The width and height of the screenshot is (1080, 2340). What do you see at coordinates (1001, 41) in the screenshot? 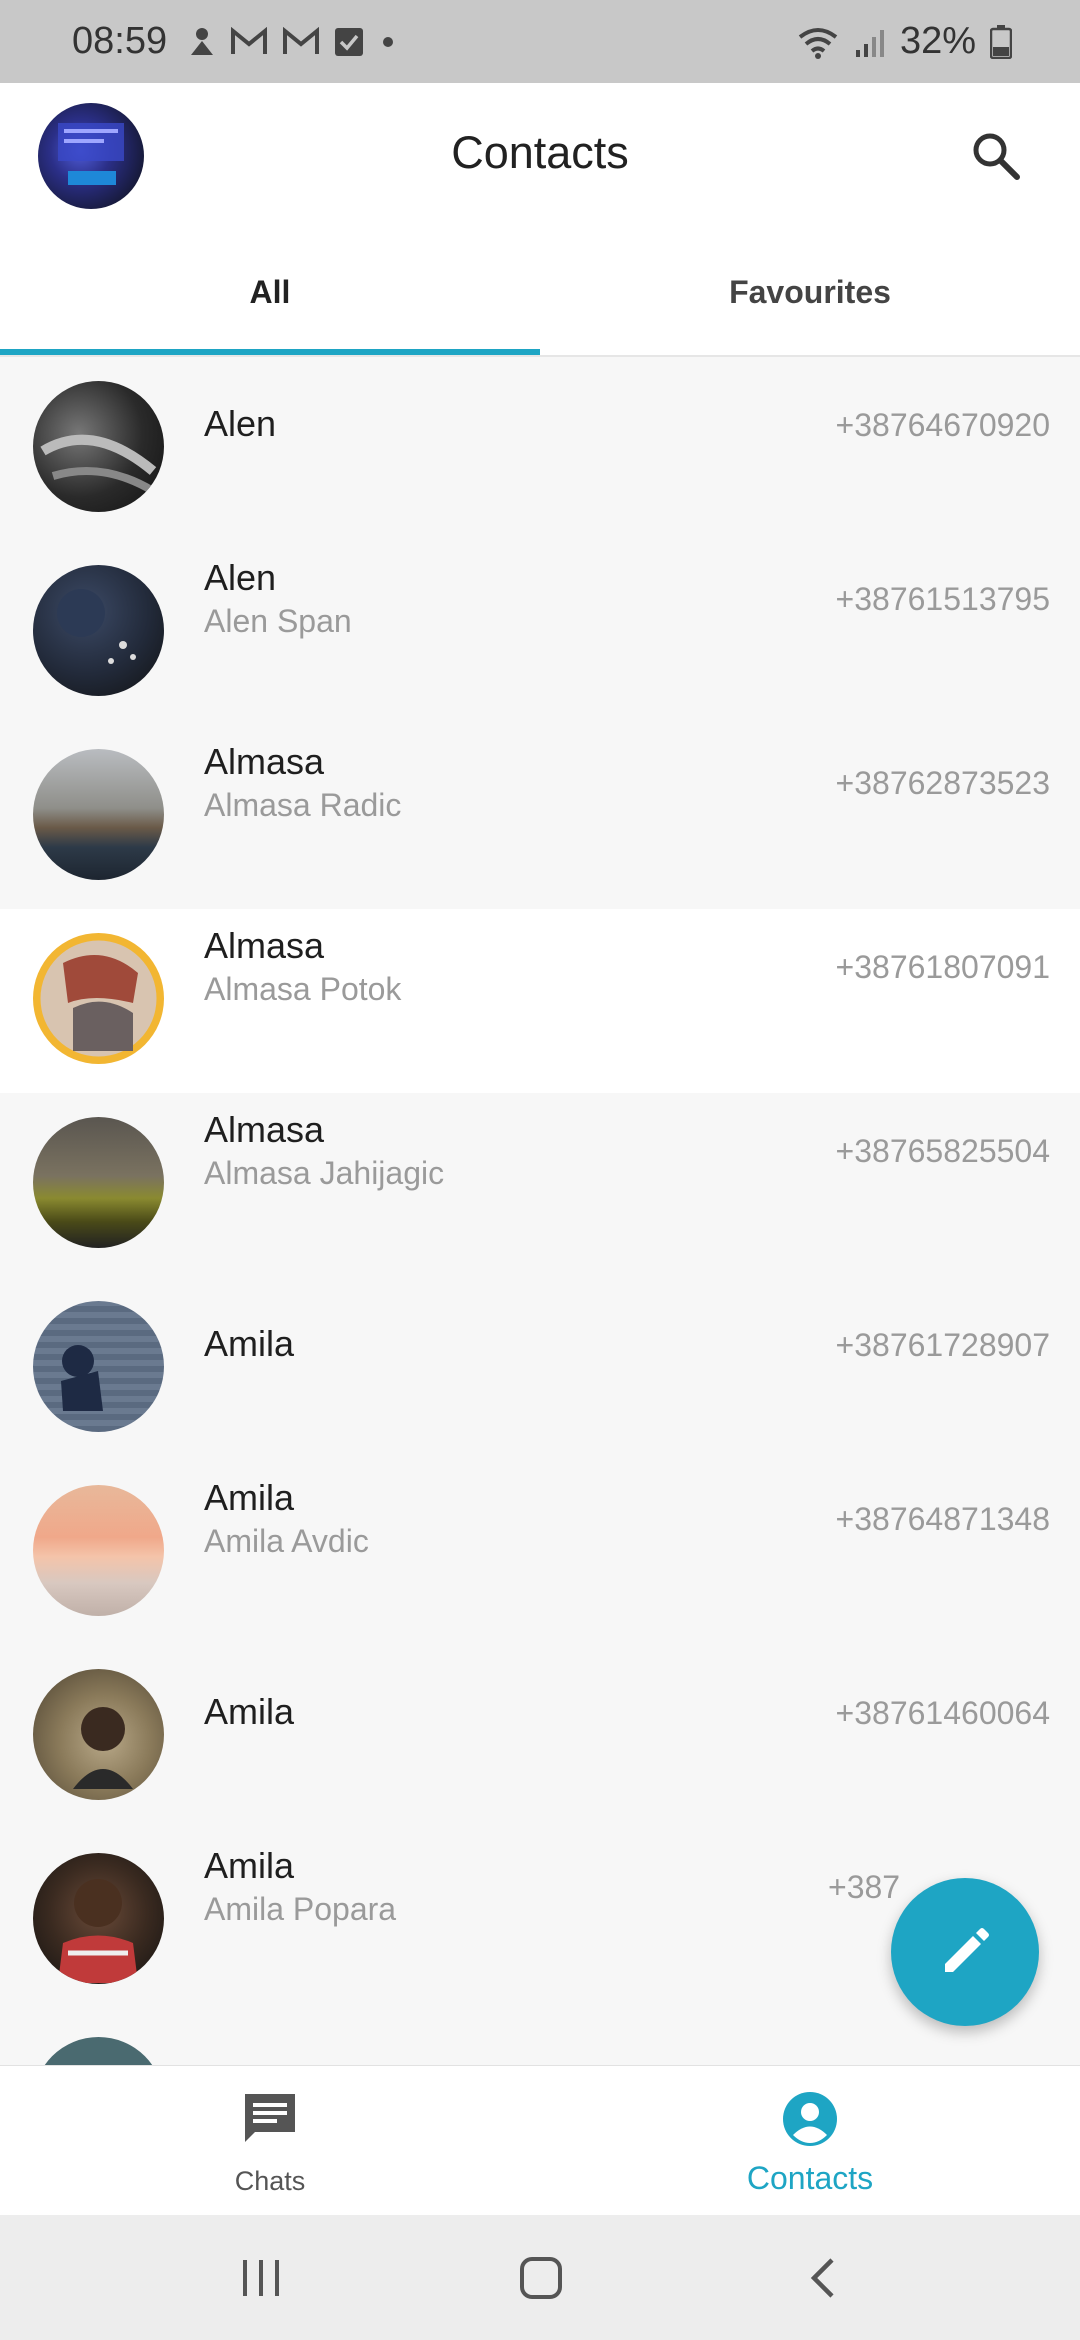
I see `battery-icon` at bounding box center [1001, 41].